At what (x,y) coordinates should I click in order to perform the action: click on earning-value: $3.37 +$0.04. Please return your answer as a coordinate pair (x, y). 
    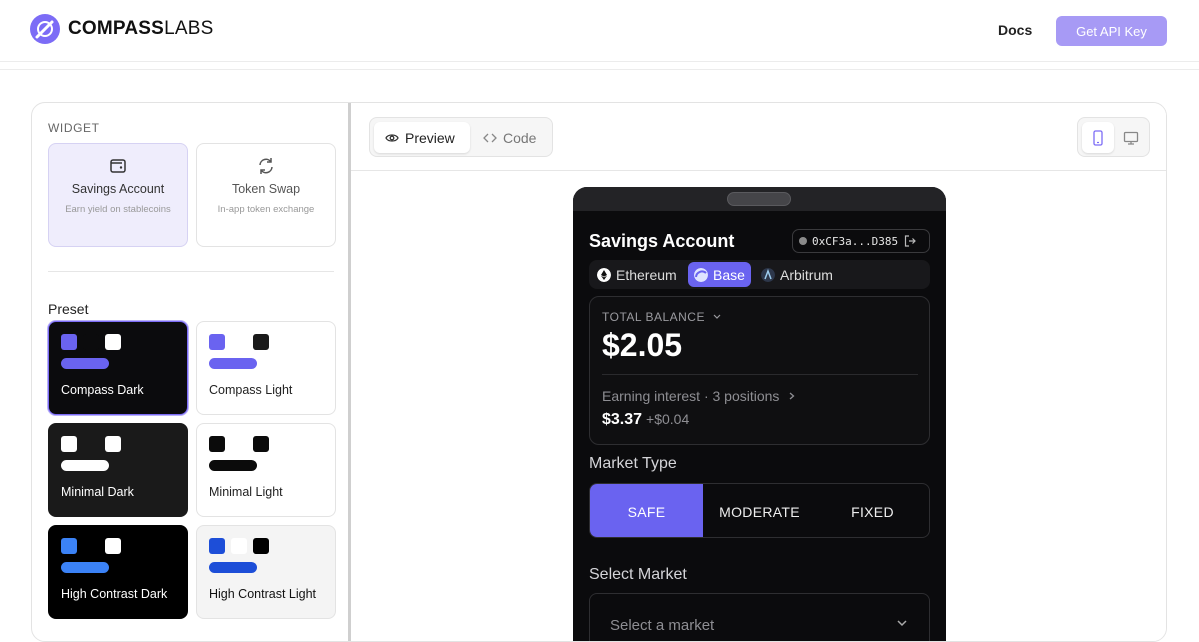
    Looking at the image, I should click on (646, 419).